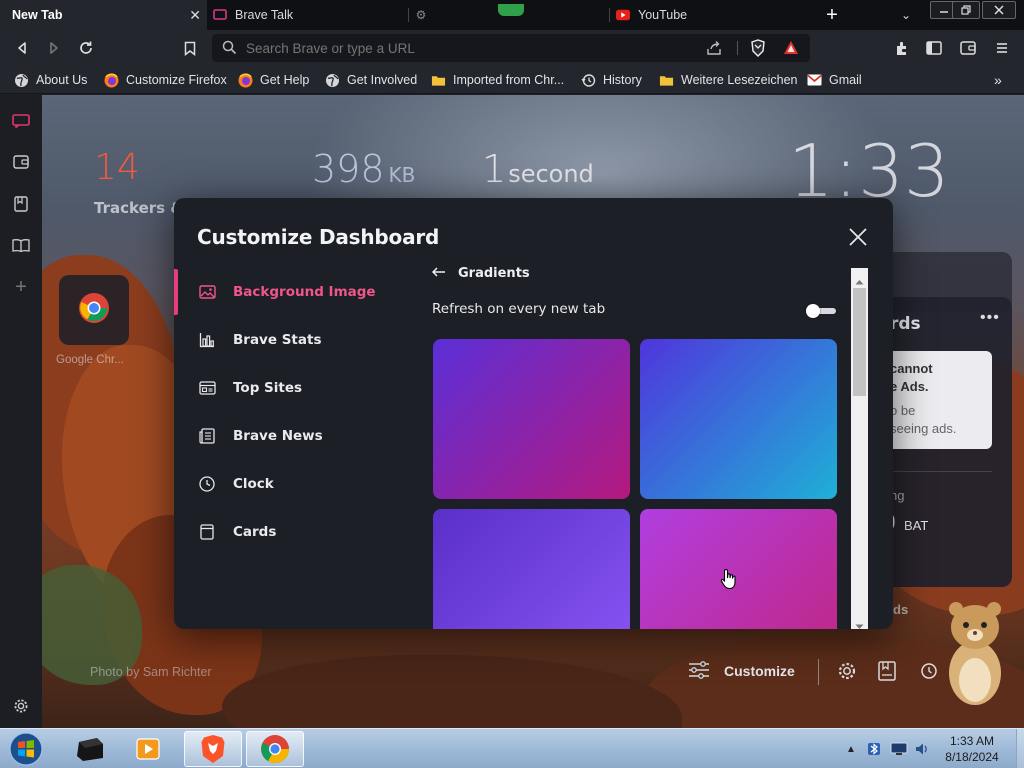 Image resolution: width=1024 pixels, height=768 pixels. Describe the element at coordinates (207, 484) in the screenshot. I see `clock-icon` at that location.